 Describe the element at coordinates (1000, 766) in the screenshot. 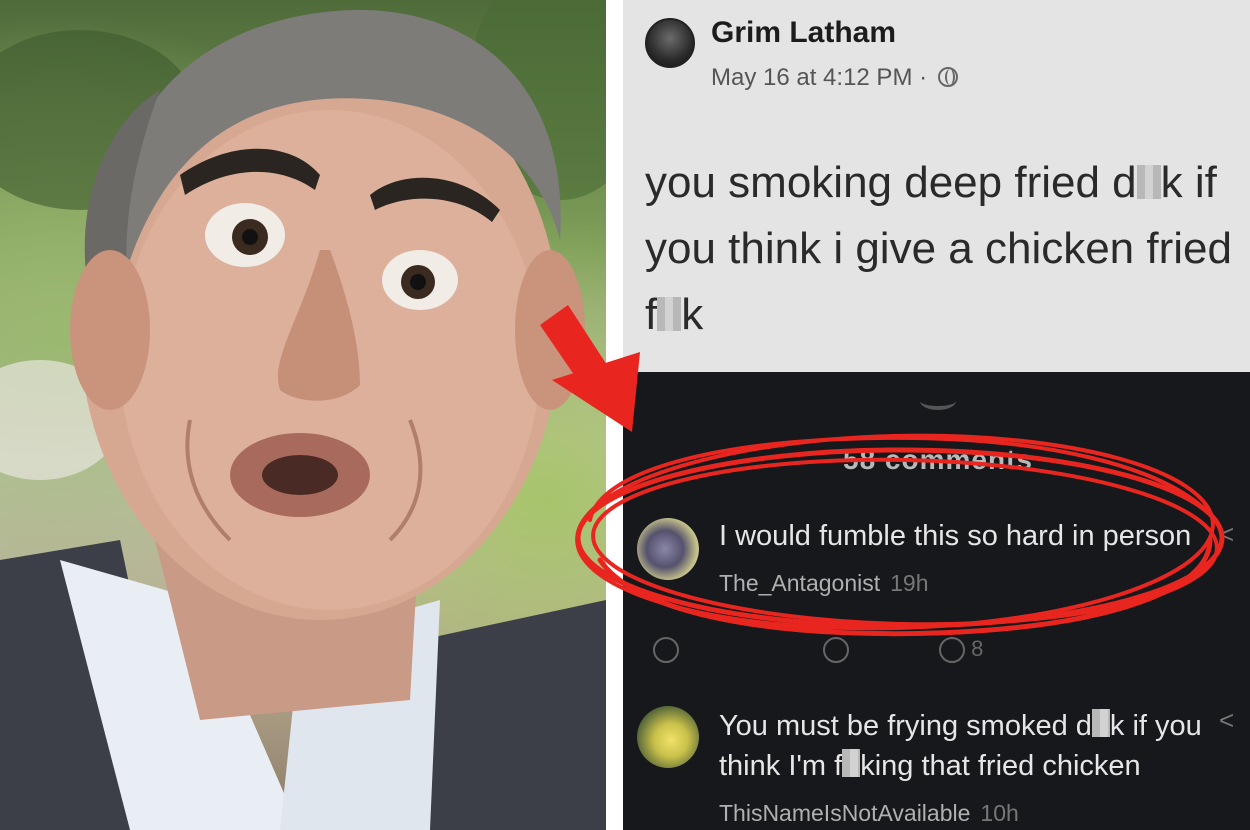

I see `comment2-line2b: king that fried chicken` at that location.